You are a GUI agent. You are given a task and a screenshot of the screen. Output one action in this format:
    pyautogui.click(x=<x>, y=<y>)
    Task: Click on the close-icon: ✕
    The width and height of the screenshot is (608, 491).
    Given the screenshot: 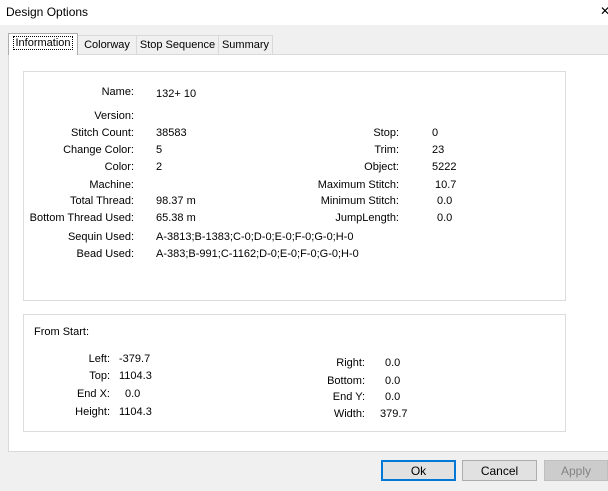 What is the action you would take?
    pyautogui.click(x=604, y=11)
    